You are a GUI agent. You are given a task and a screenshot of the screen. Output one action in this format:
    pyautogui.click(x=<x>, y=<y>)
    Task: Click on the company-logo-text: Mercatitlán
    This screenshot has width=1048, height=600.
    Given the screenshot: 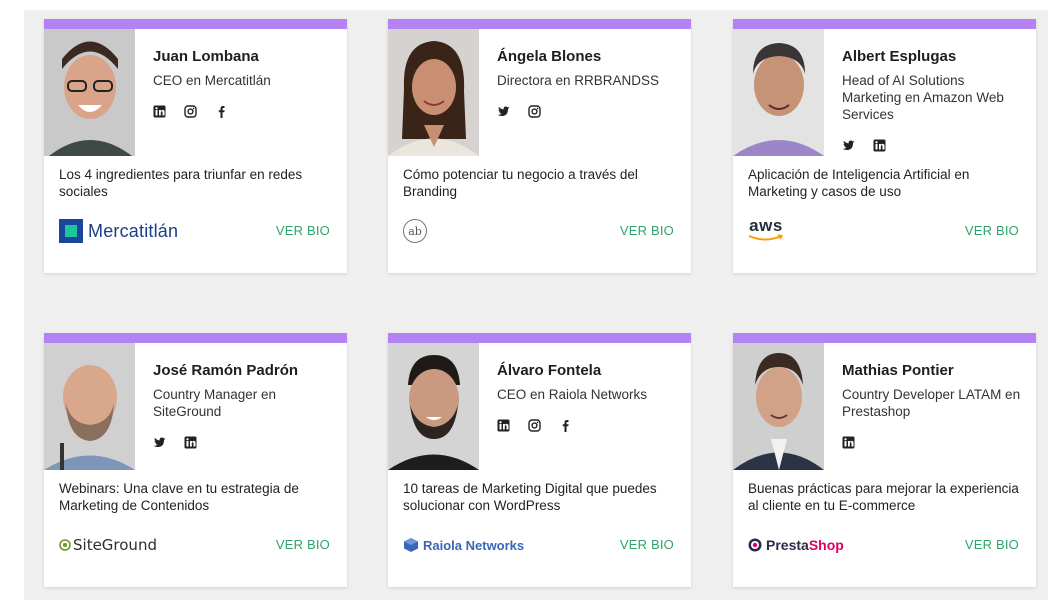 What is the action you would take?
    pyautogui.click(x=133, y=230)
    